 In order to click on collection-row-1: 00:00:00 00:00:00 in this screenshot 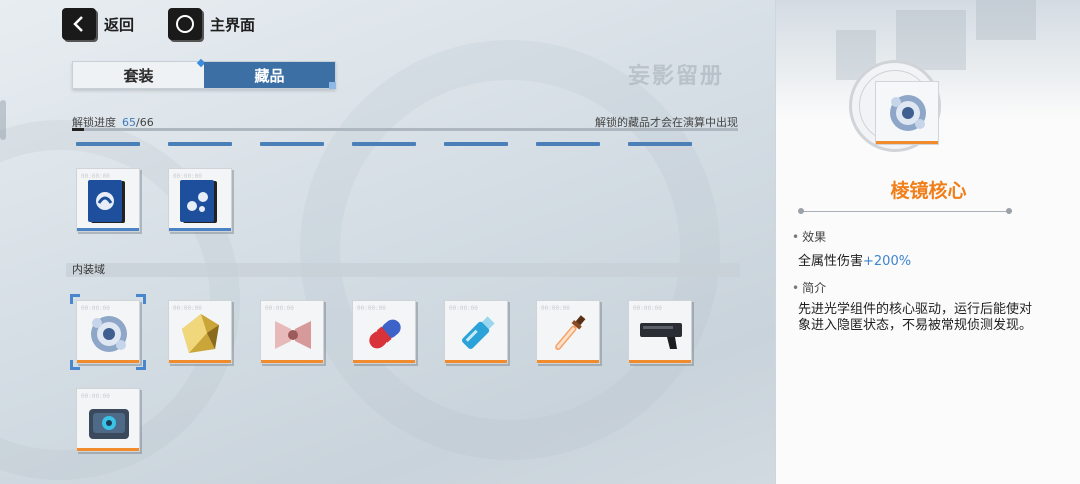, I will do `click(154, 200)`.